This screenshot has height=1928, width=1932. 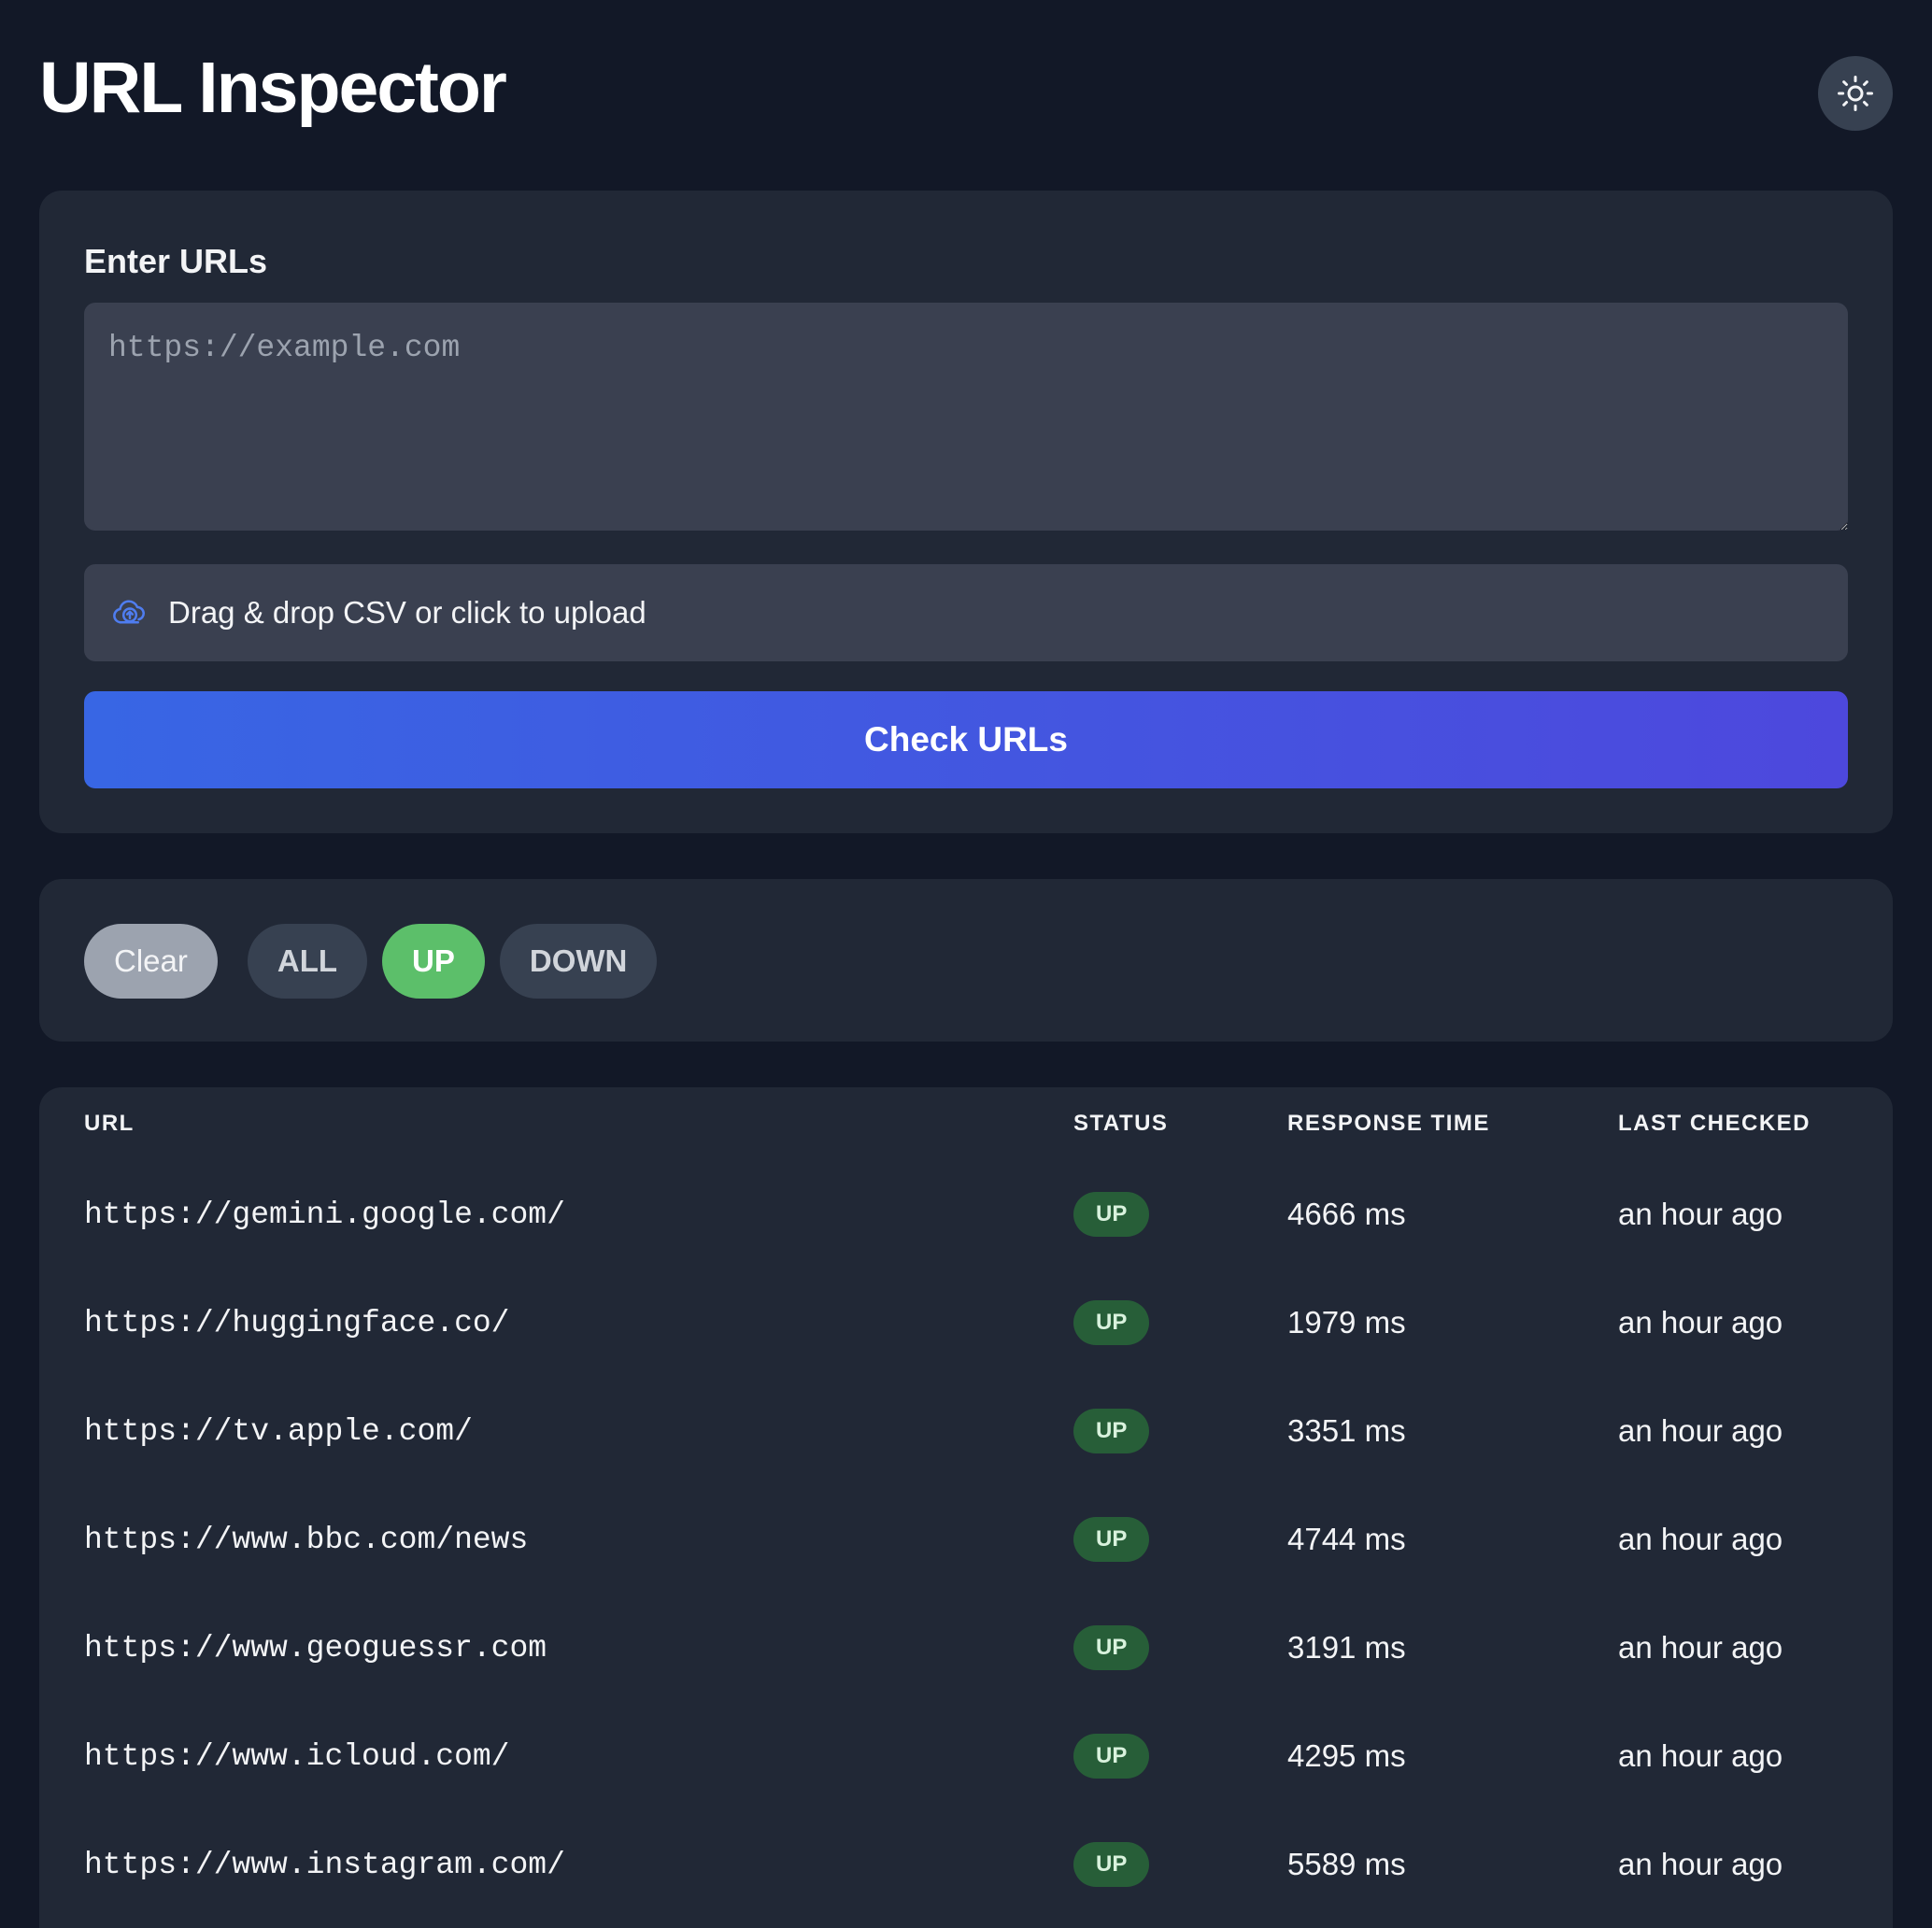 I want to click on upload-label: Drag & drop CSV or click to upload, so click(x=407, y=612).